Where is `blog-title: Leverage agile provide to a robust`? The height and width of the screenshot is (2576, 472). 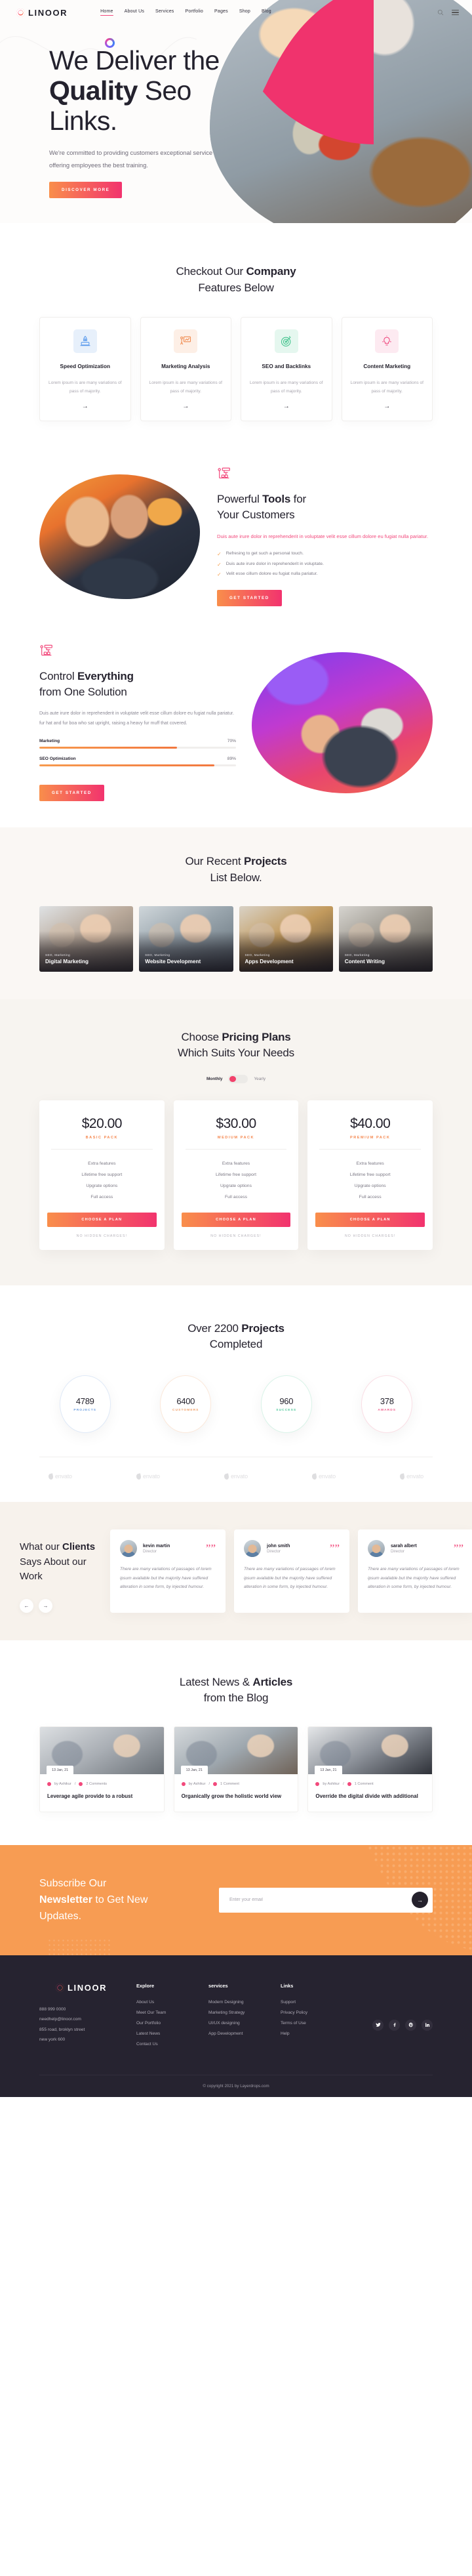 blog-title: Leverage agile provide to a robust is located at coordinates (102, 1796).